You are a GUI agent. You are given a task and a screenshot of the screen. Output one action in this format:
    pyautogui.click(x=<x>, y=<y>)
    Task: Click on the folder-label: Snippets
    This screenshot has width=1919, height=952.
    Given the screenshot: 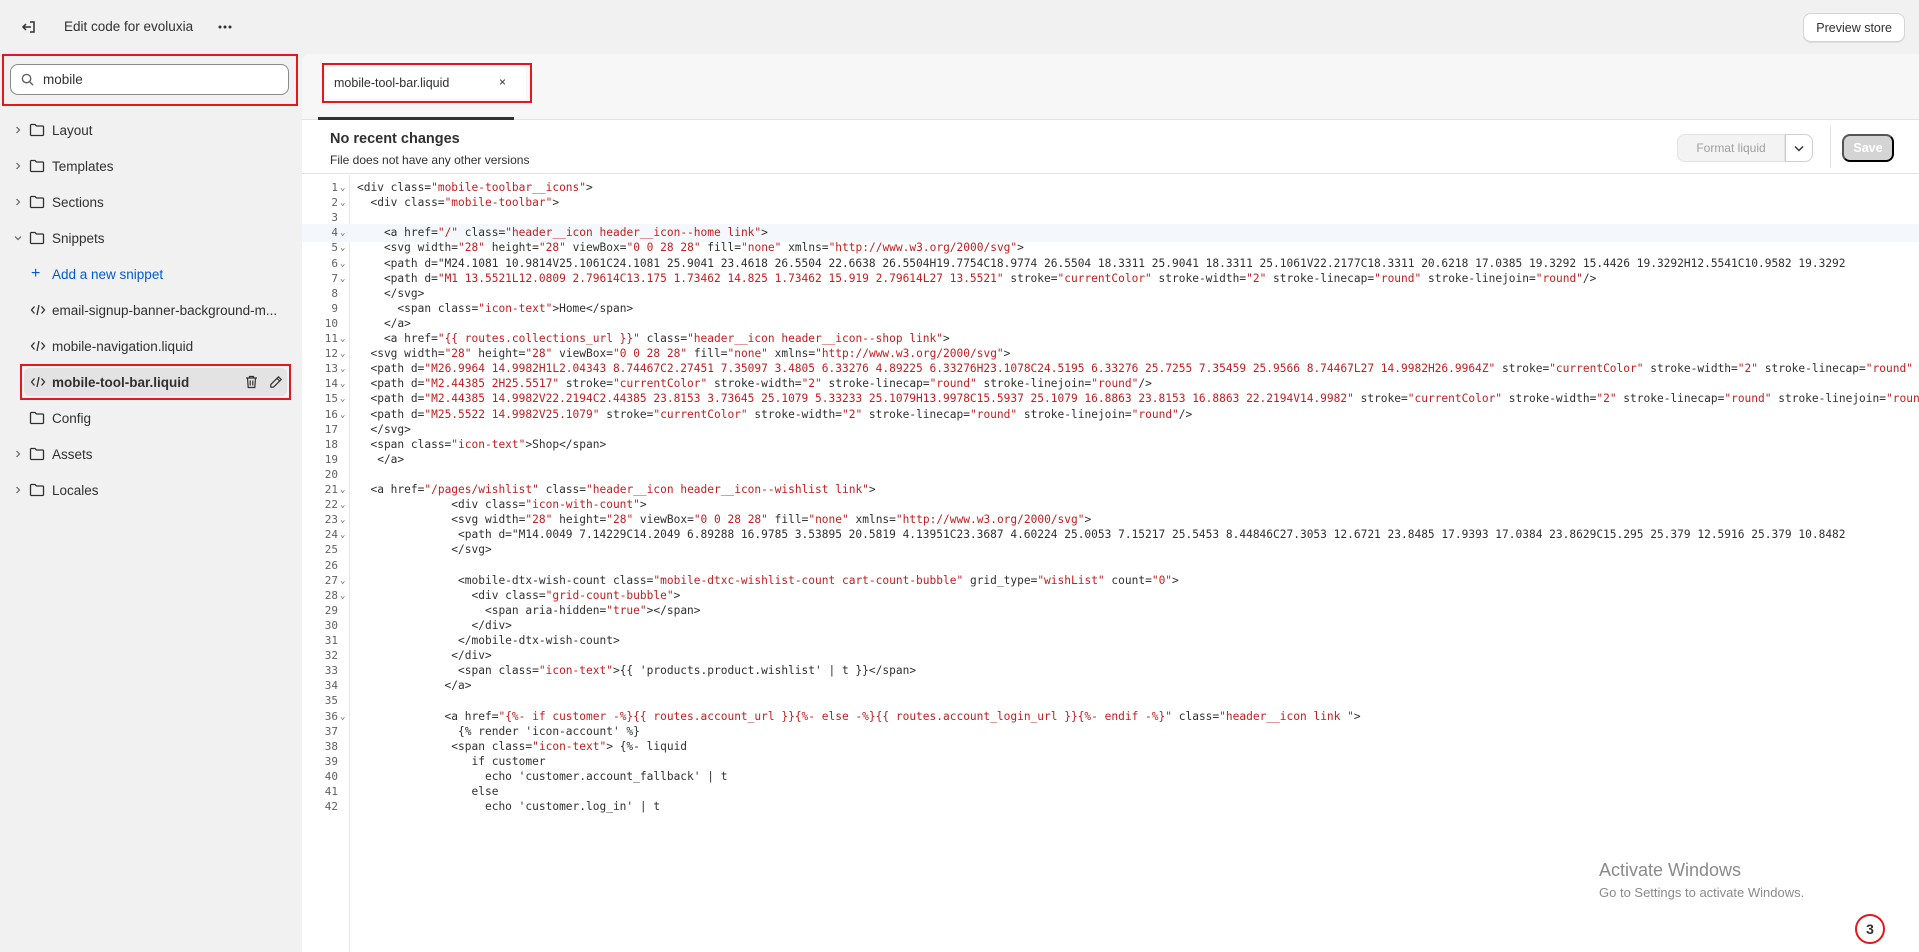 What is the action you would take?
    pyautogui.click(x=78, y=238)
    